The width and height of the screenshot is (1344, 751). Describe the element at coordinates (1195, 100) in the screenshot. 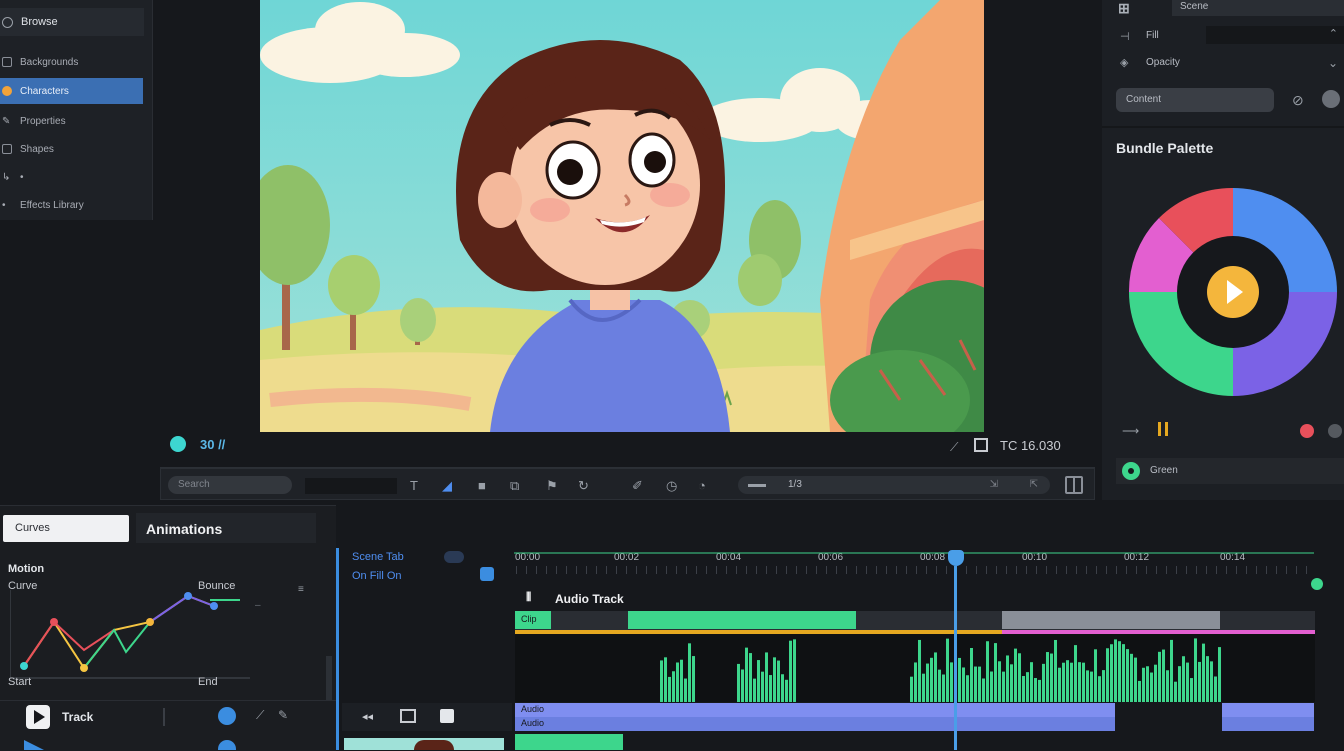

I see `content-dropdown: Content` at that location.